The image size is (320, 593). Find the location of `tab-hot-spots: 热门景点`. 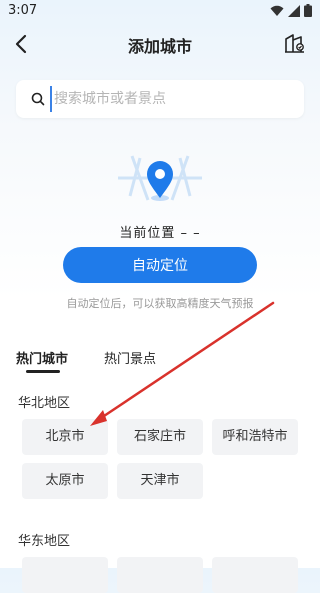

tab-hot-spots: 热门景点 is located at coordinates (130, 357).